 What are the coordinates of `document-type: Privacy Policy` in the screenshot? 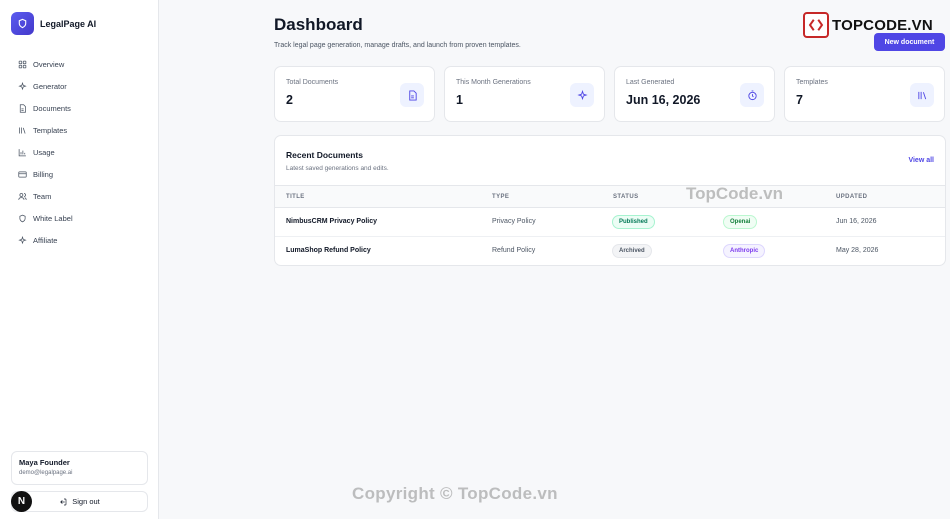 It's located at (514, 221).